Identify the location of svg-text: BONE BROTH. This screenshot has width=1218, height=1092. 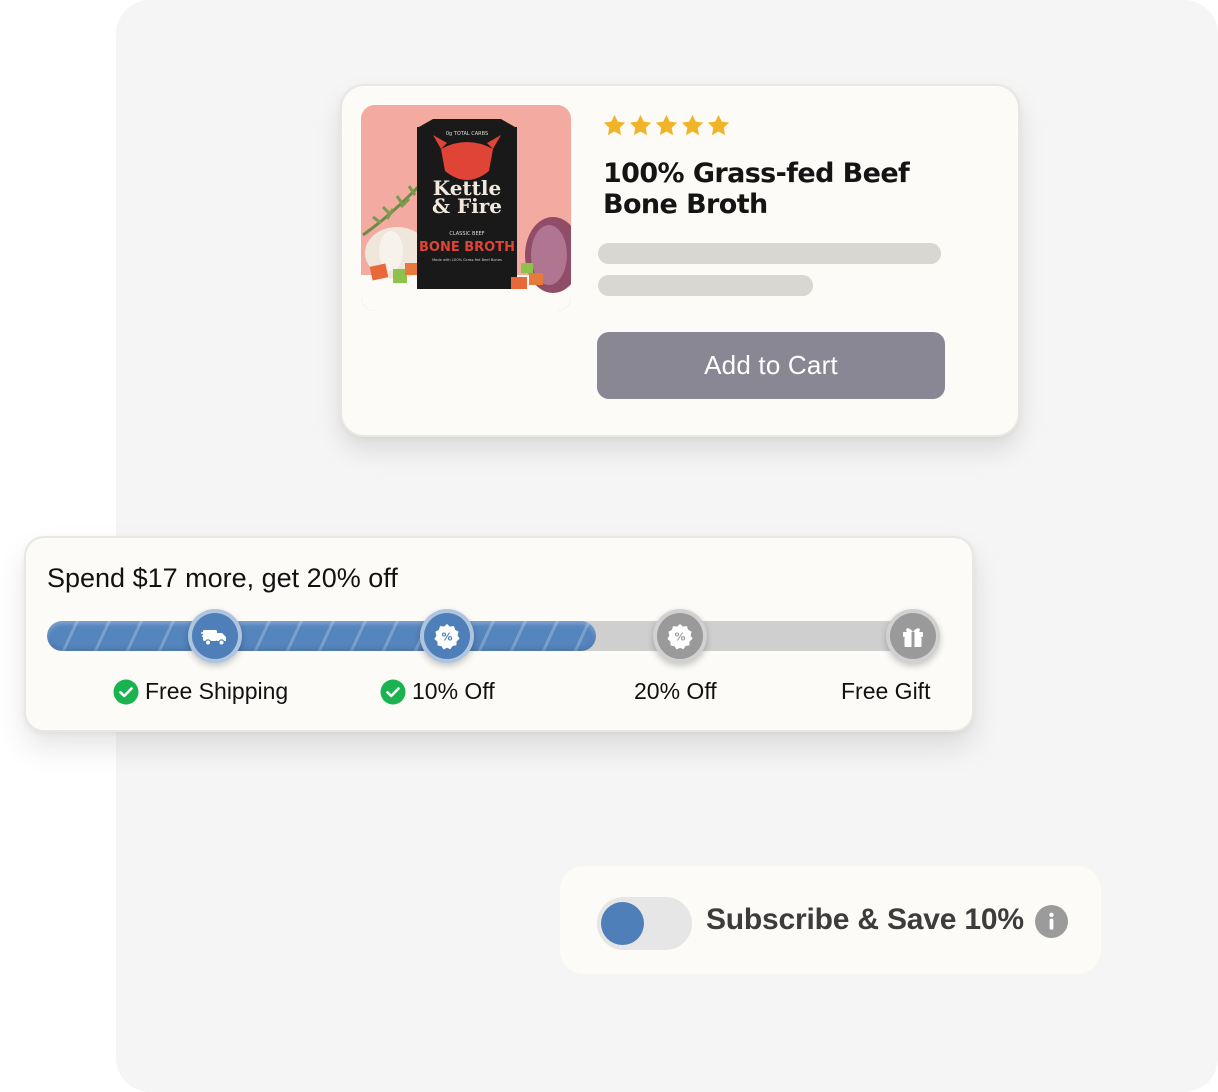
(467, 247).